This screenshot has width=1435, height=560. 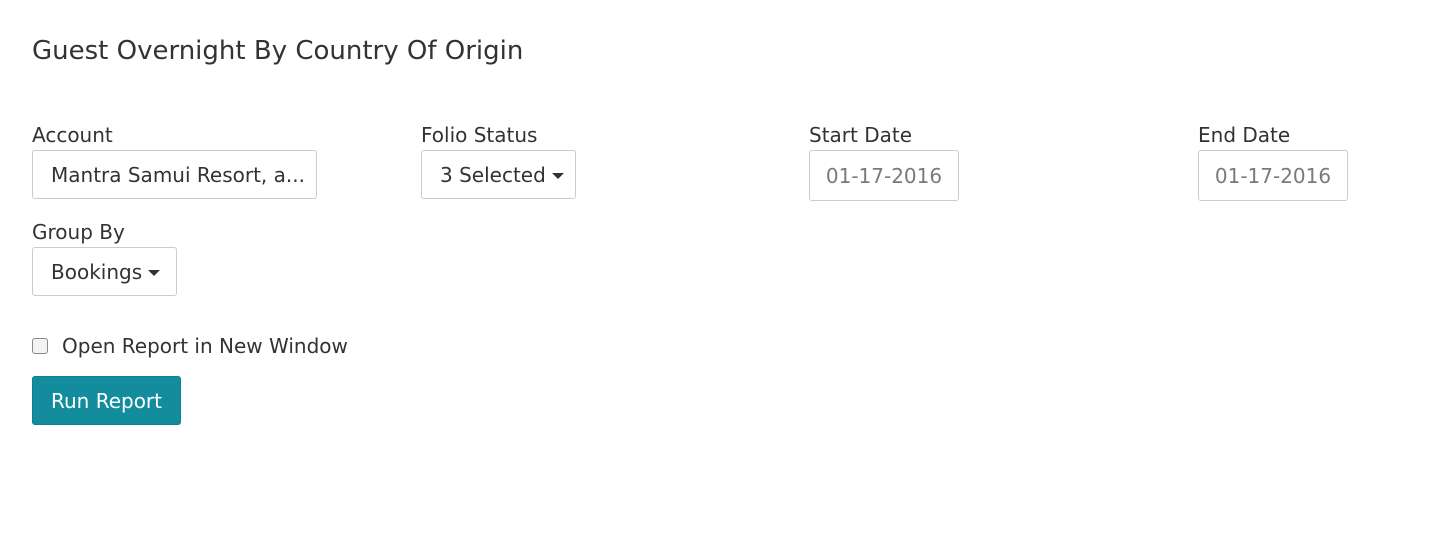 I want to click on account-label: Account, so click(x=72, y=135).